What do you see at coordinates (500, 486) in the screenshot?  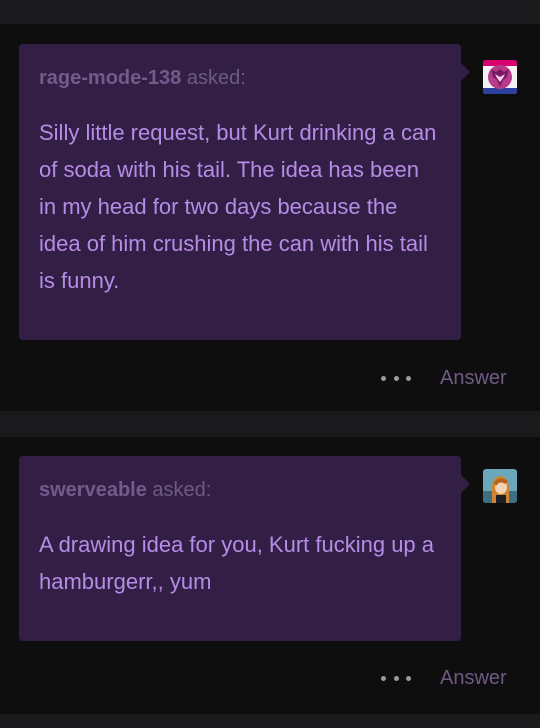 I see `character-portrait-icon` at bounding box center [500, 486].